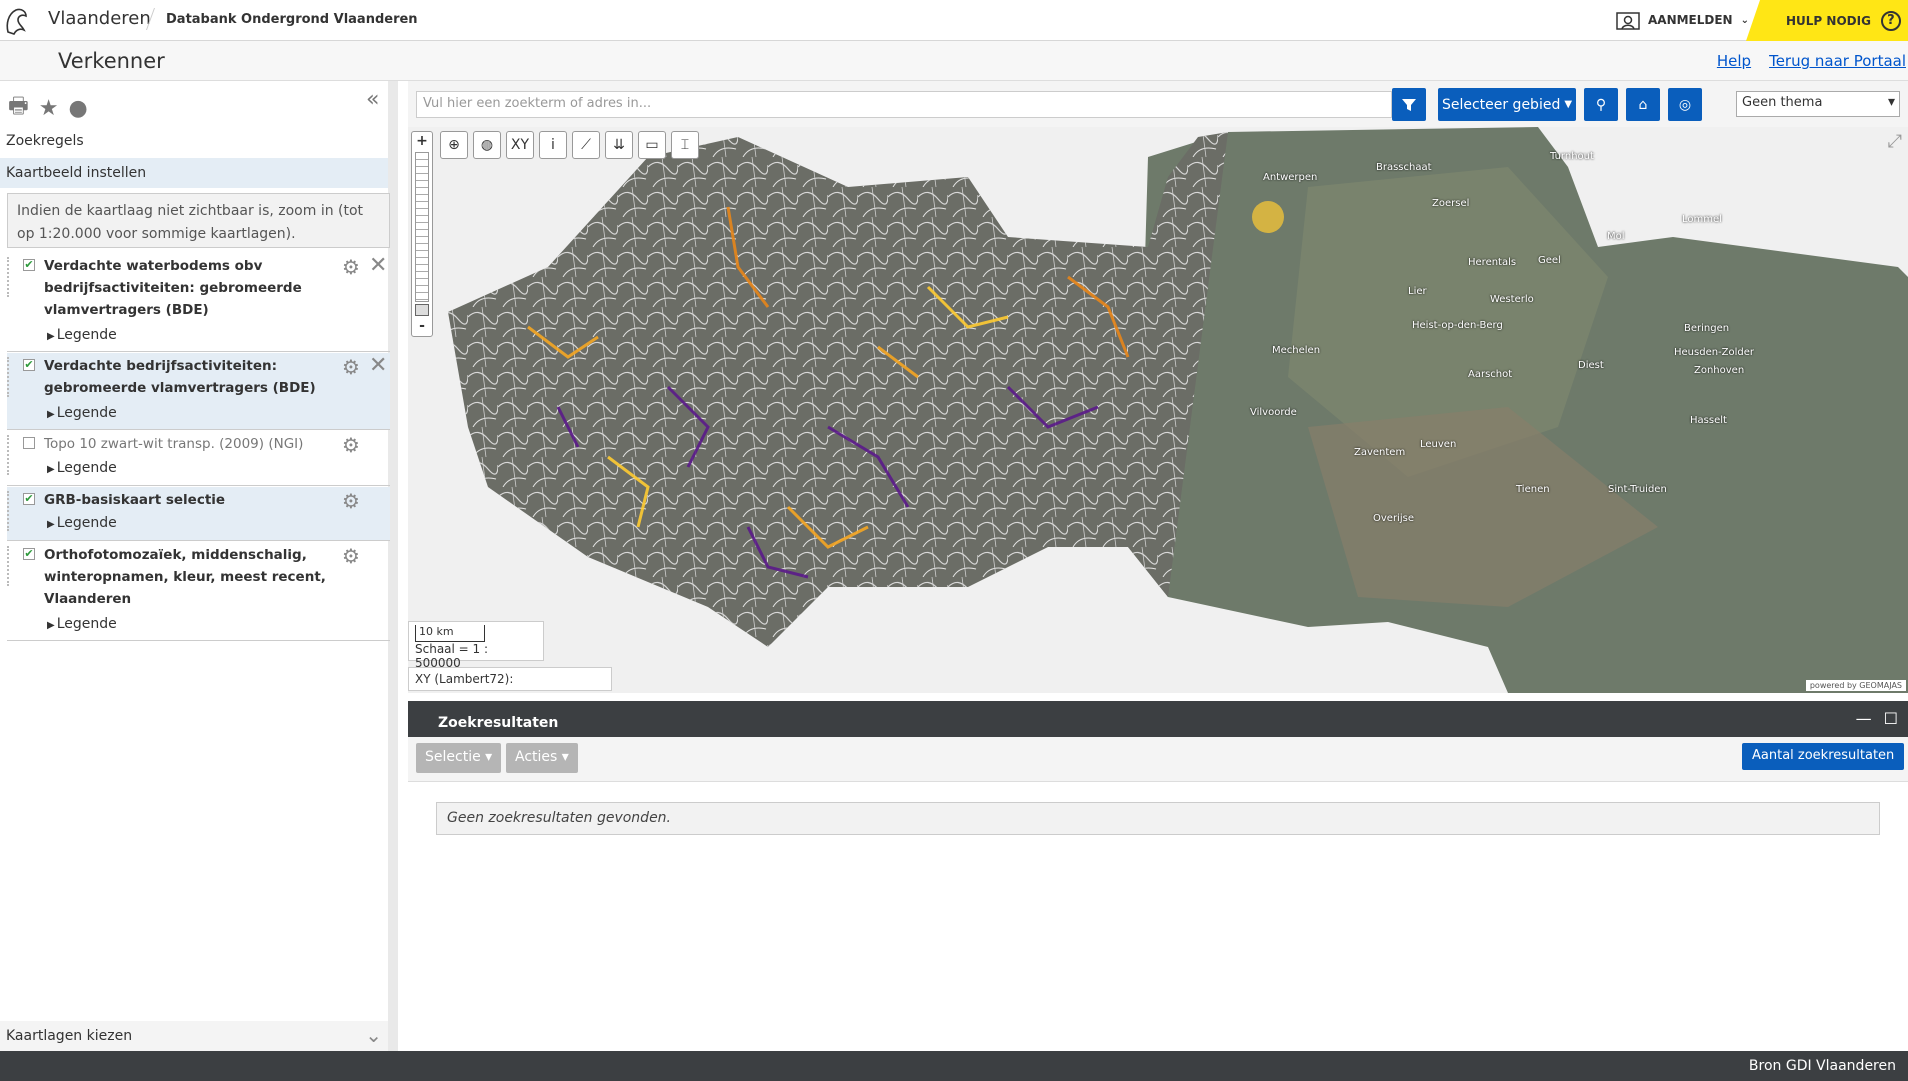 The image size is (1908, 1081). What do you see at coordinates (454, 145) in the screenshot?
I see `zoom-in-icon: ⊕` at bounding box center [454, 145].